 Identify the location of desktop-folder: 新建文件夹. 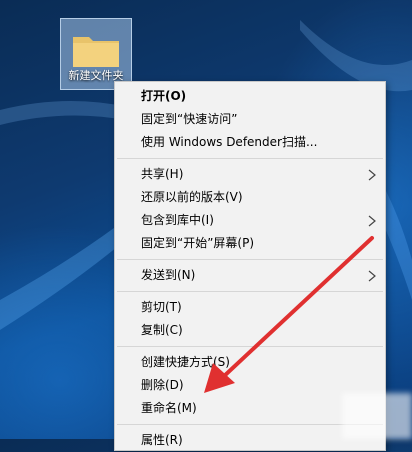
(96, 54).